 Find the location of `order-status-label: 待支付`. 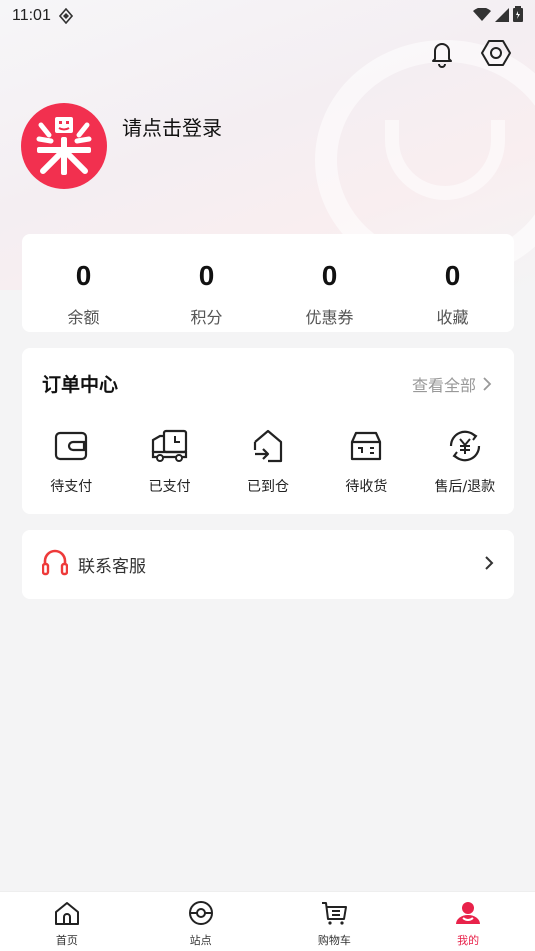

order-status-label: 待支付 is located at coordinates (71, 487).